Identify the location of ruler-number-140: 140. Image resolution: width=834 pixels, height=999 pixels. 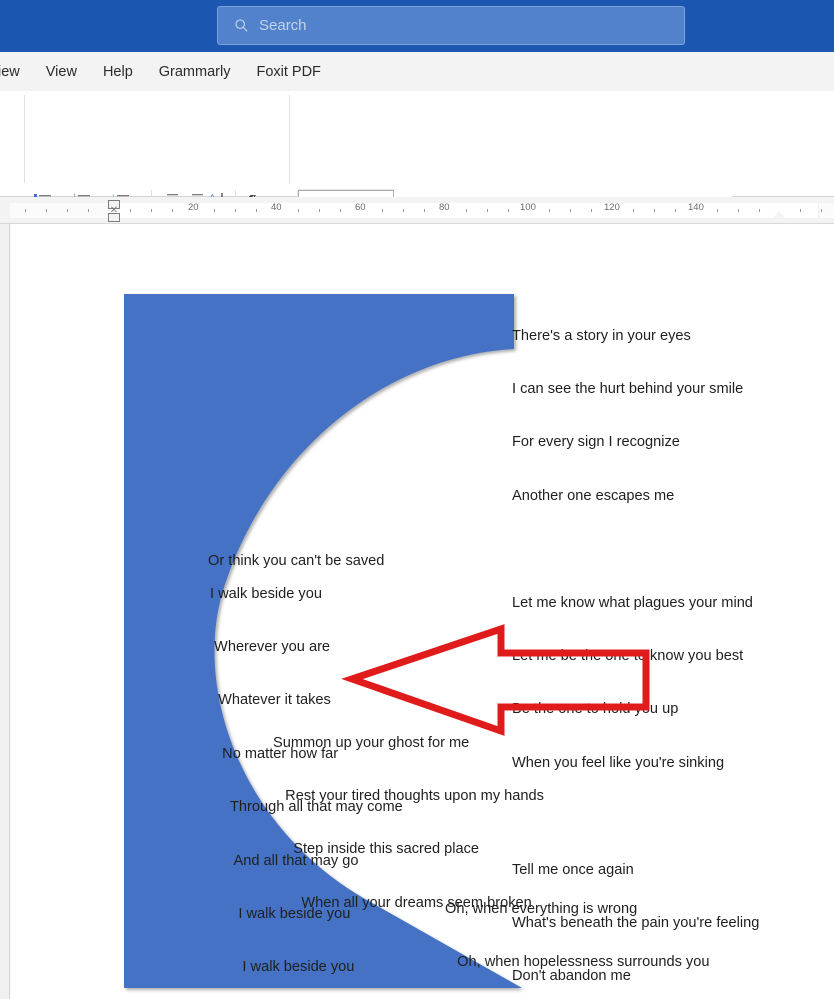
(696, 207).